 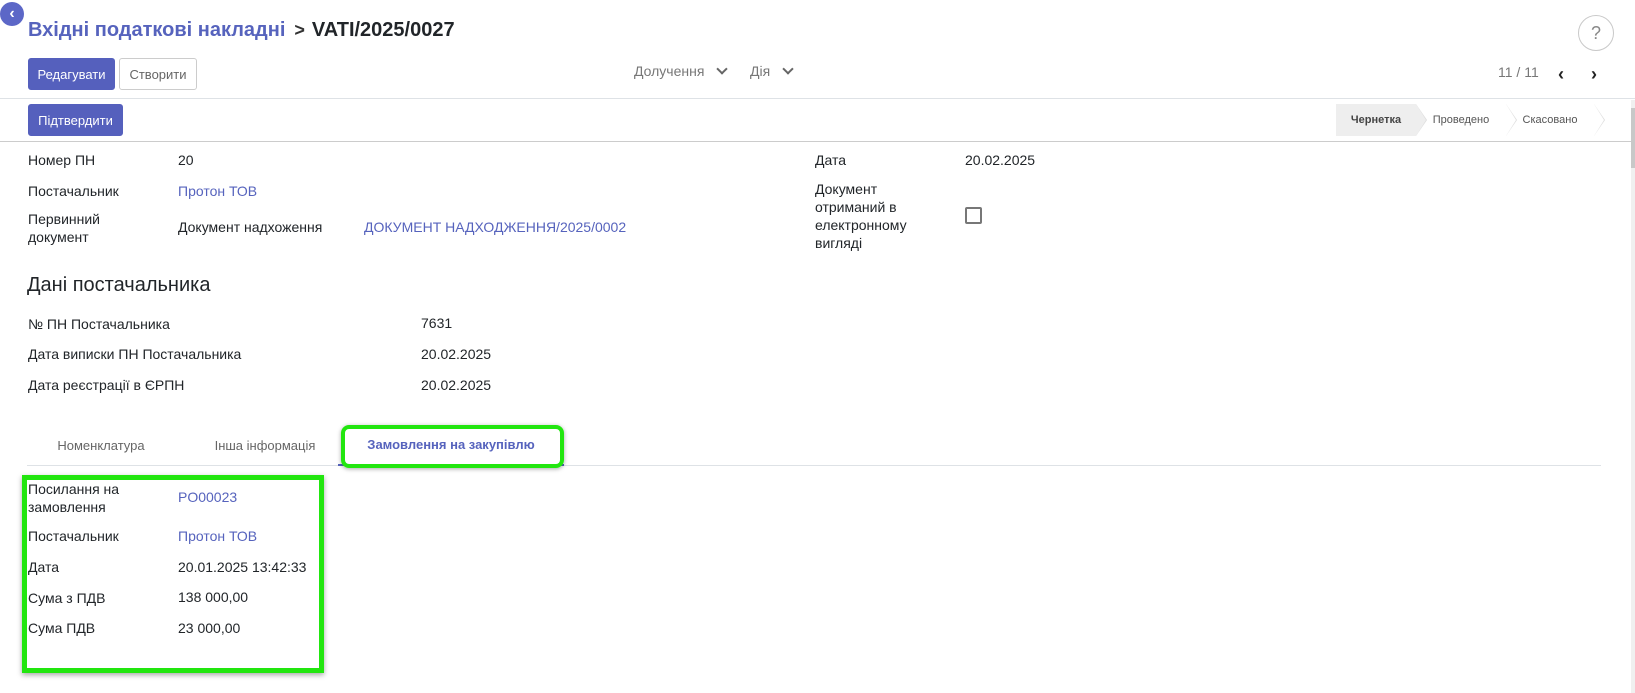 What do you see at coordinates (101, 445) in the screenshot?
I see `tab-nomenclature: Номенклатура` at bounding box center [101, 445].